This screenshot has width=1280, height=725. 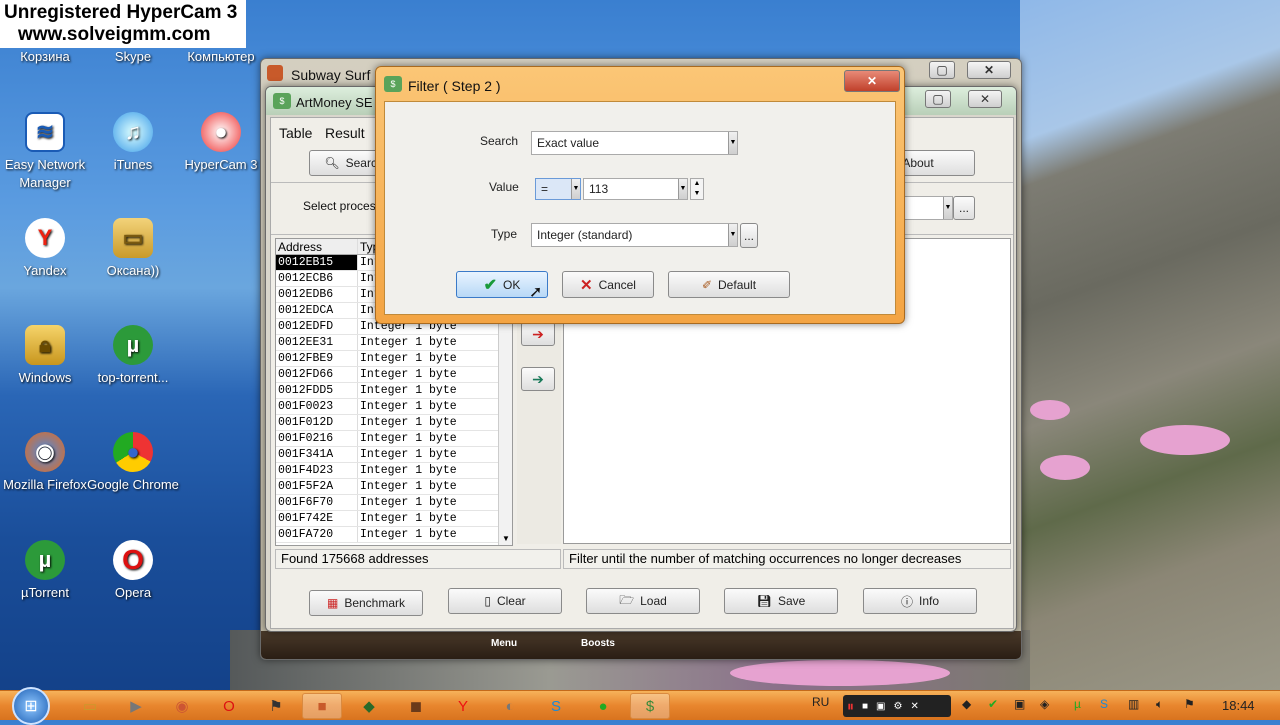 What do you see at coordinates (538, 379) in the screenshot?
I see `arrow-right-green-icon: ➔` at bounding box center [538, 379].